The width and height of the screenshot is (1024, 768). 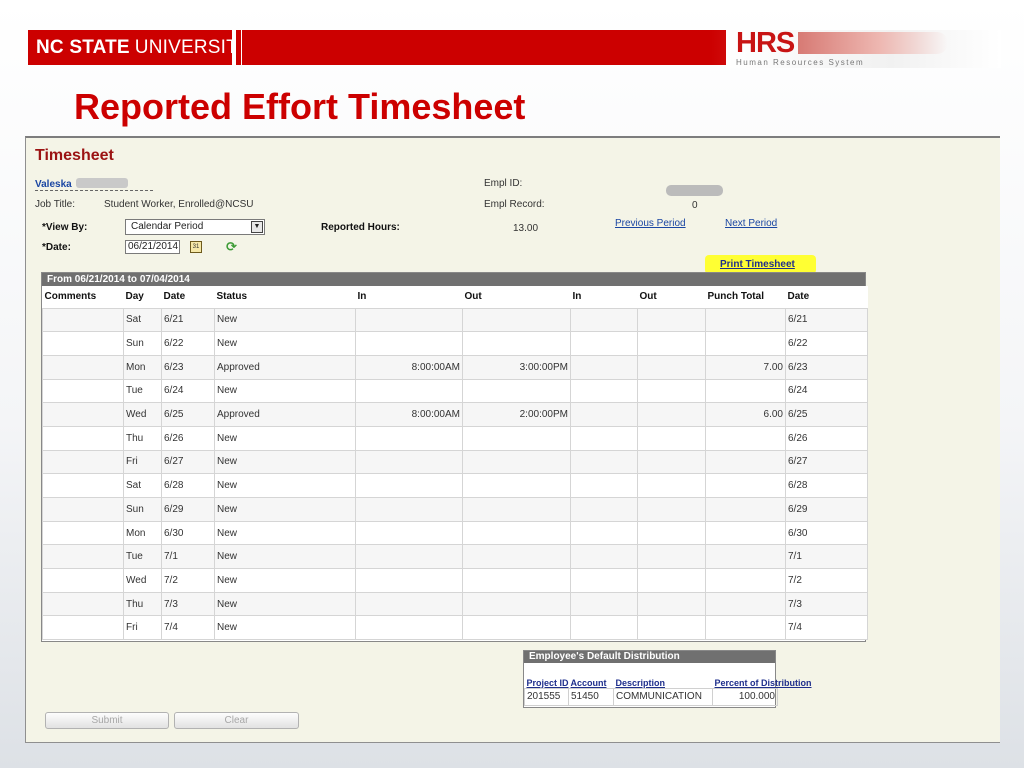 I want to click on table-cell: Thu, so click(x=142, y=604).